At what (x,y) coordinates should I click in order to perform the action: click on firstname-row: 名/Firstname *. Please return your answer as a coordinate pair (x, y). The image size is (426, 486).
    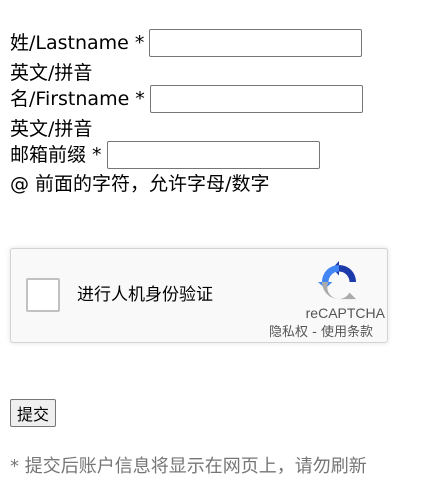
    Looking at the image, I should click on (186, 99).